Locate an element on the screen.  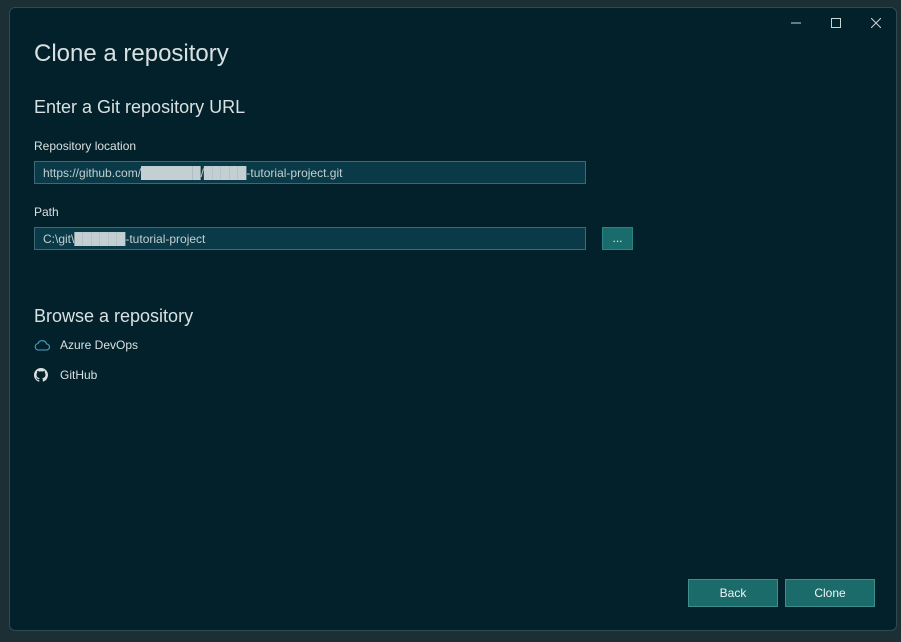
provider-azure-devops: Azure DevOps is located at coordinates (86, 345).